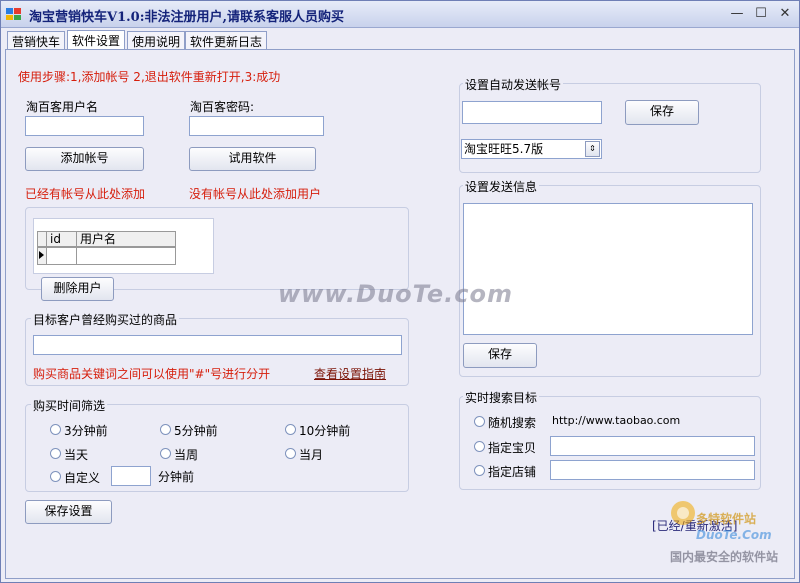 The image size is (800, 583). Describe the element at coordinates (84, 126) in the screenshot. I see `username-input` at that location.